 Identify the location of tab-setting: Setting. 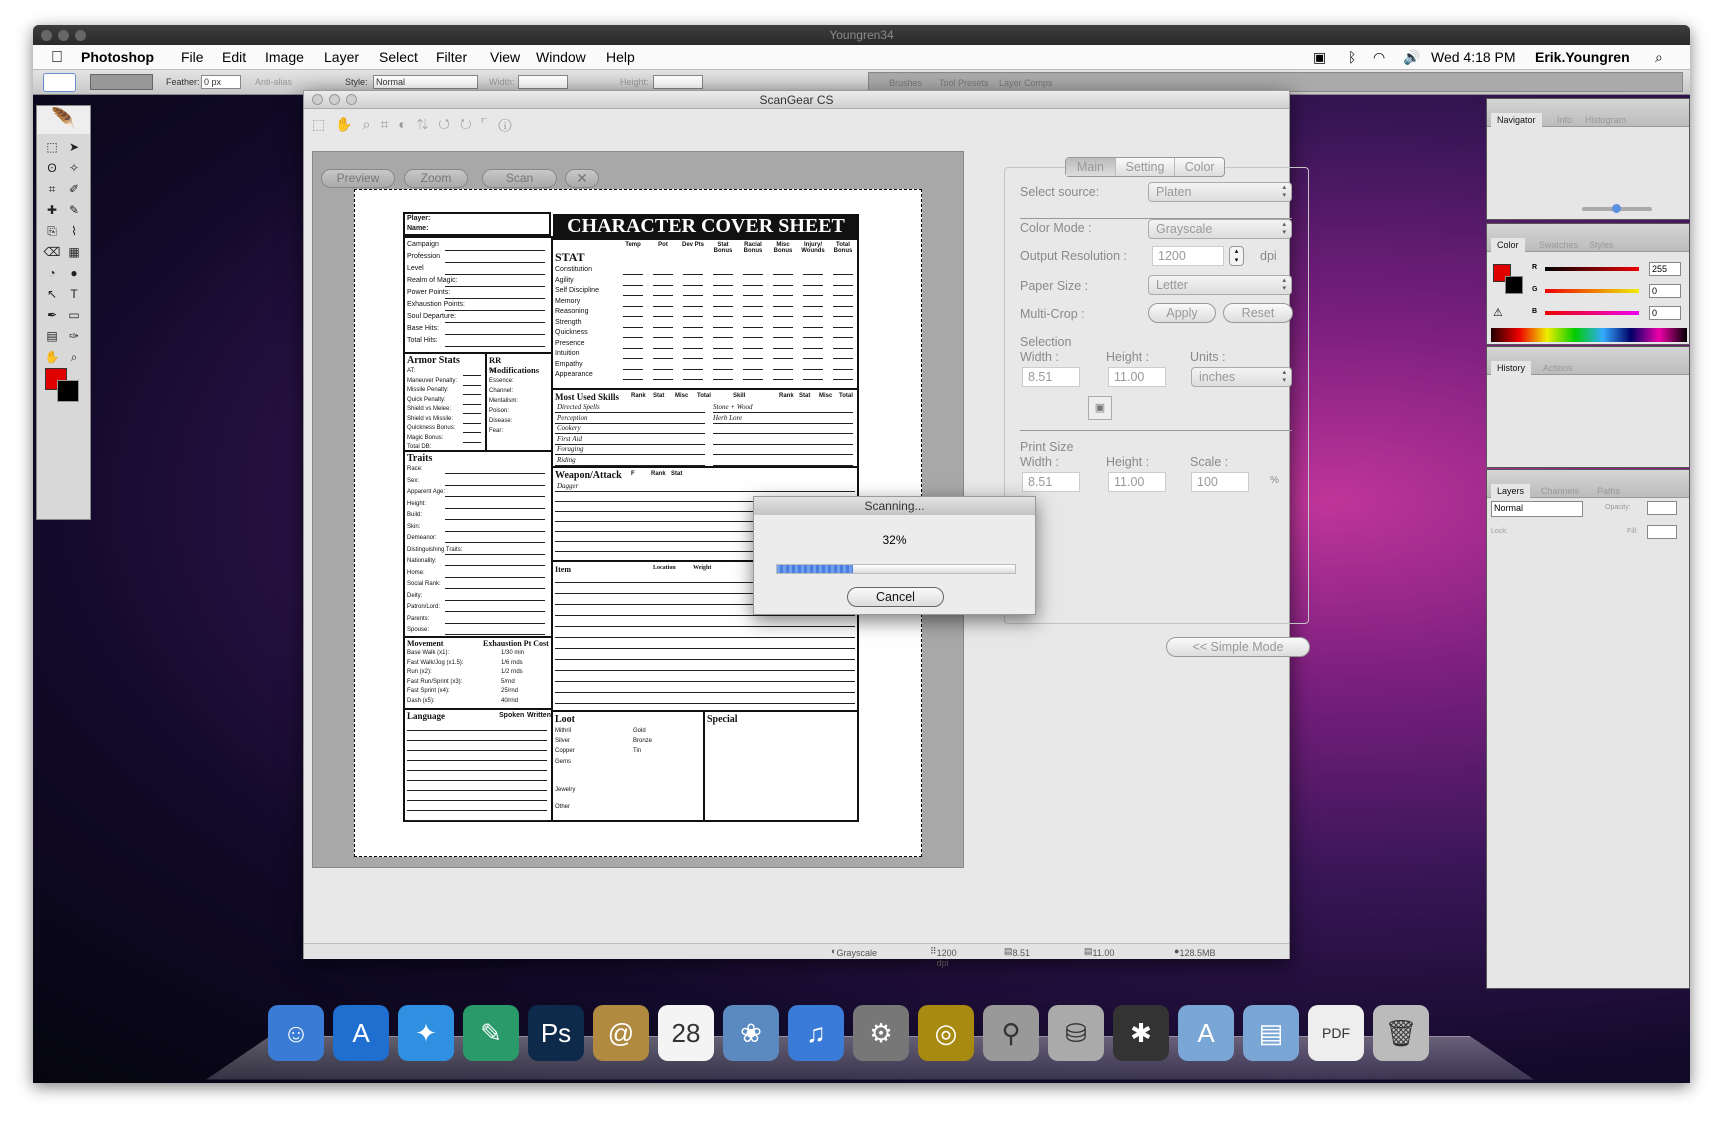
(1144, 167).